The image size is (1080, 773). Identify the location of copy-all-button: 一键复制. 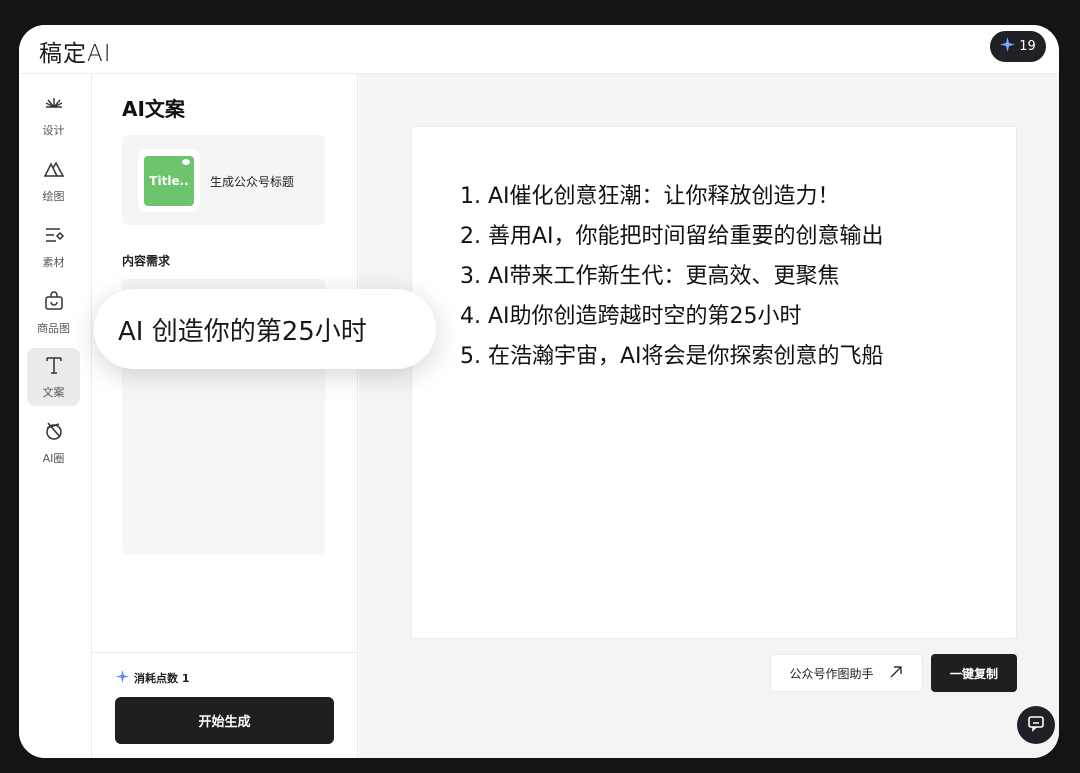
(974, 673).